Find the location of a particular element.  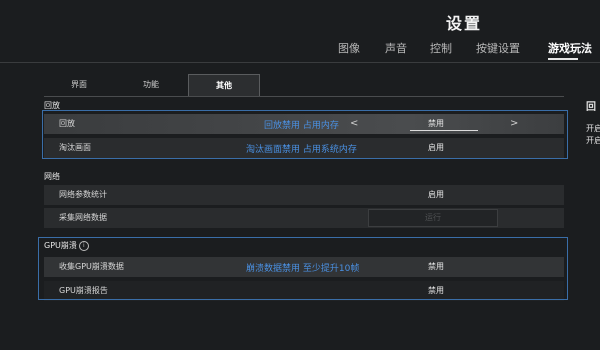

header-divider is located at coordinates (300, 62).